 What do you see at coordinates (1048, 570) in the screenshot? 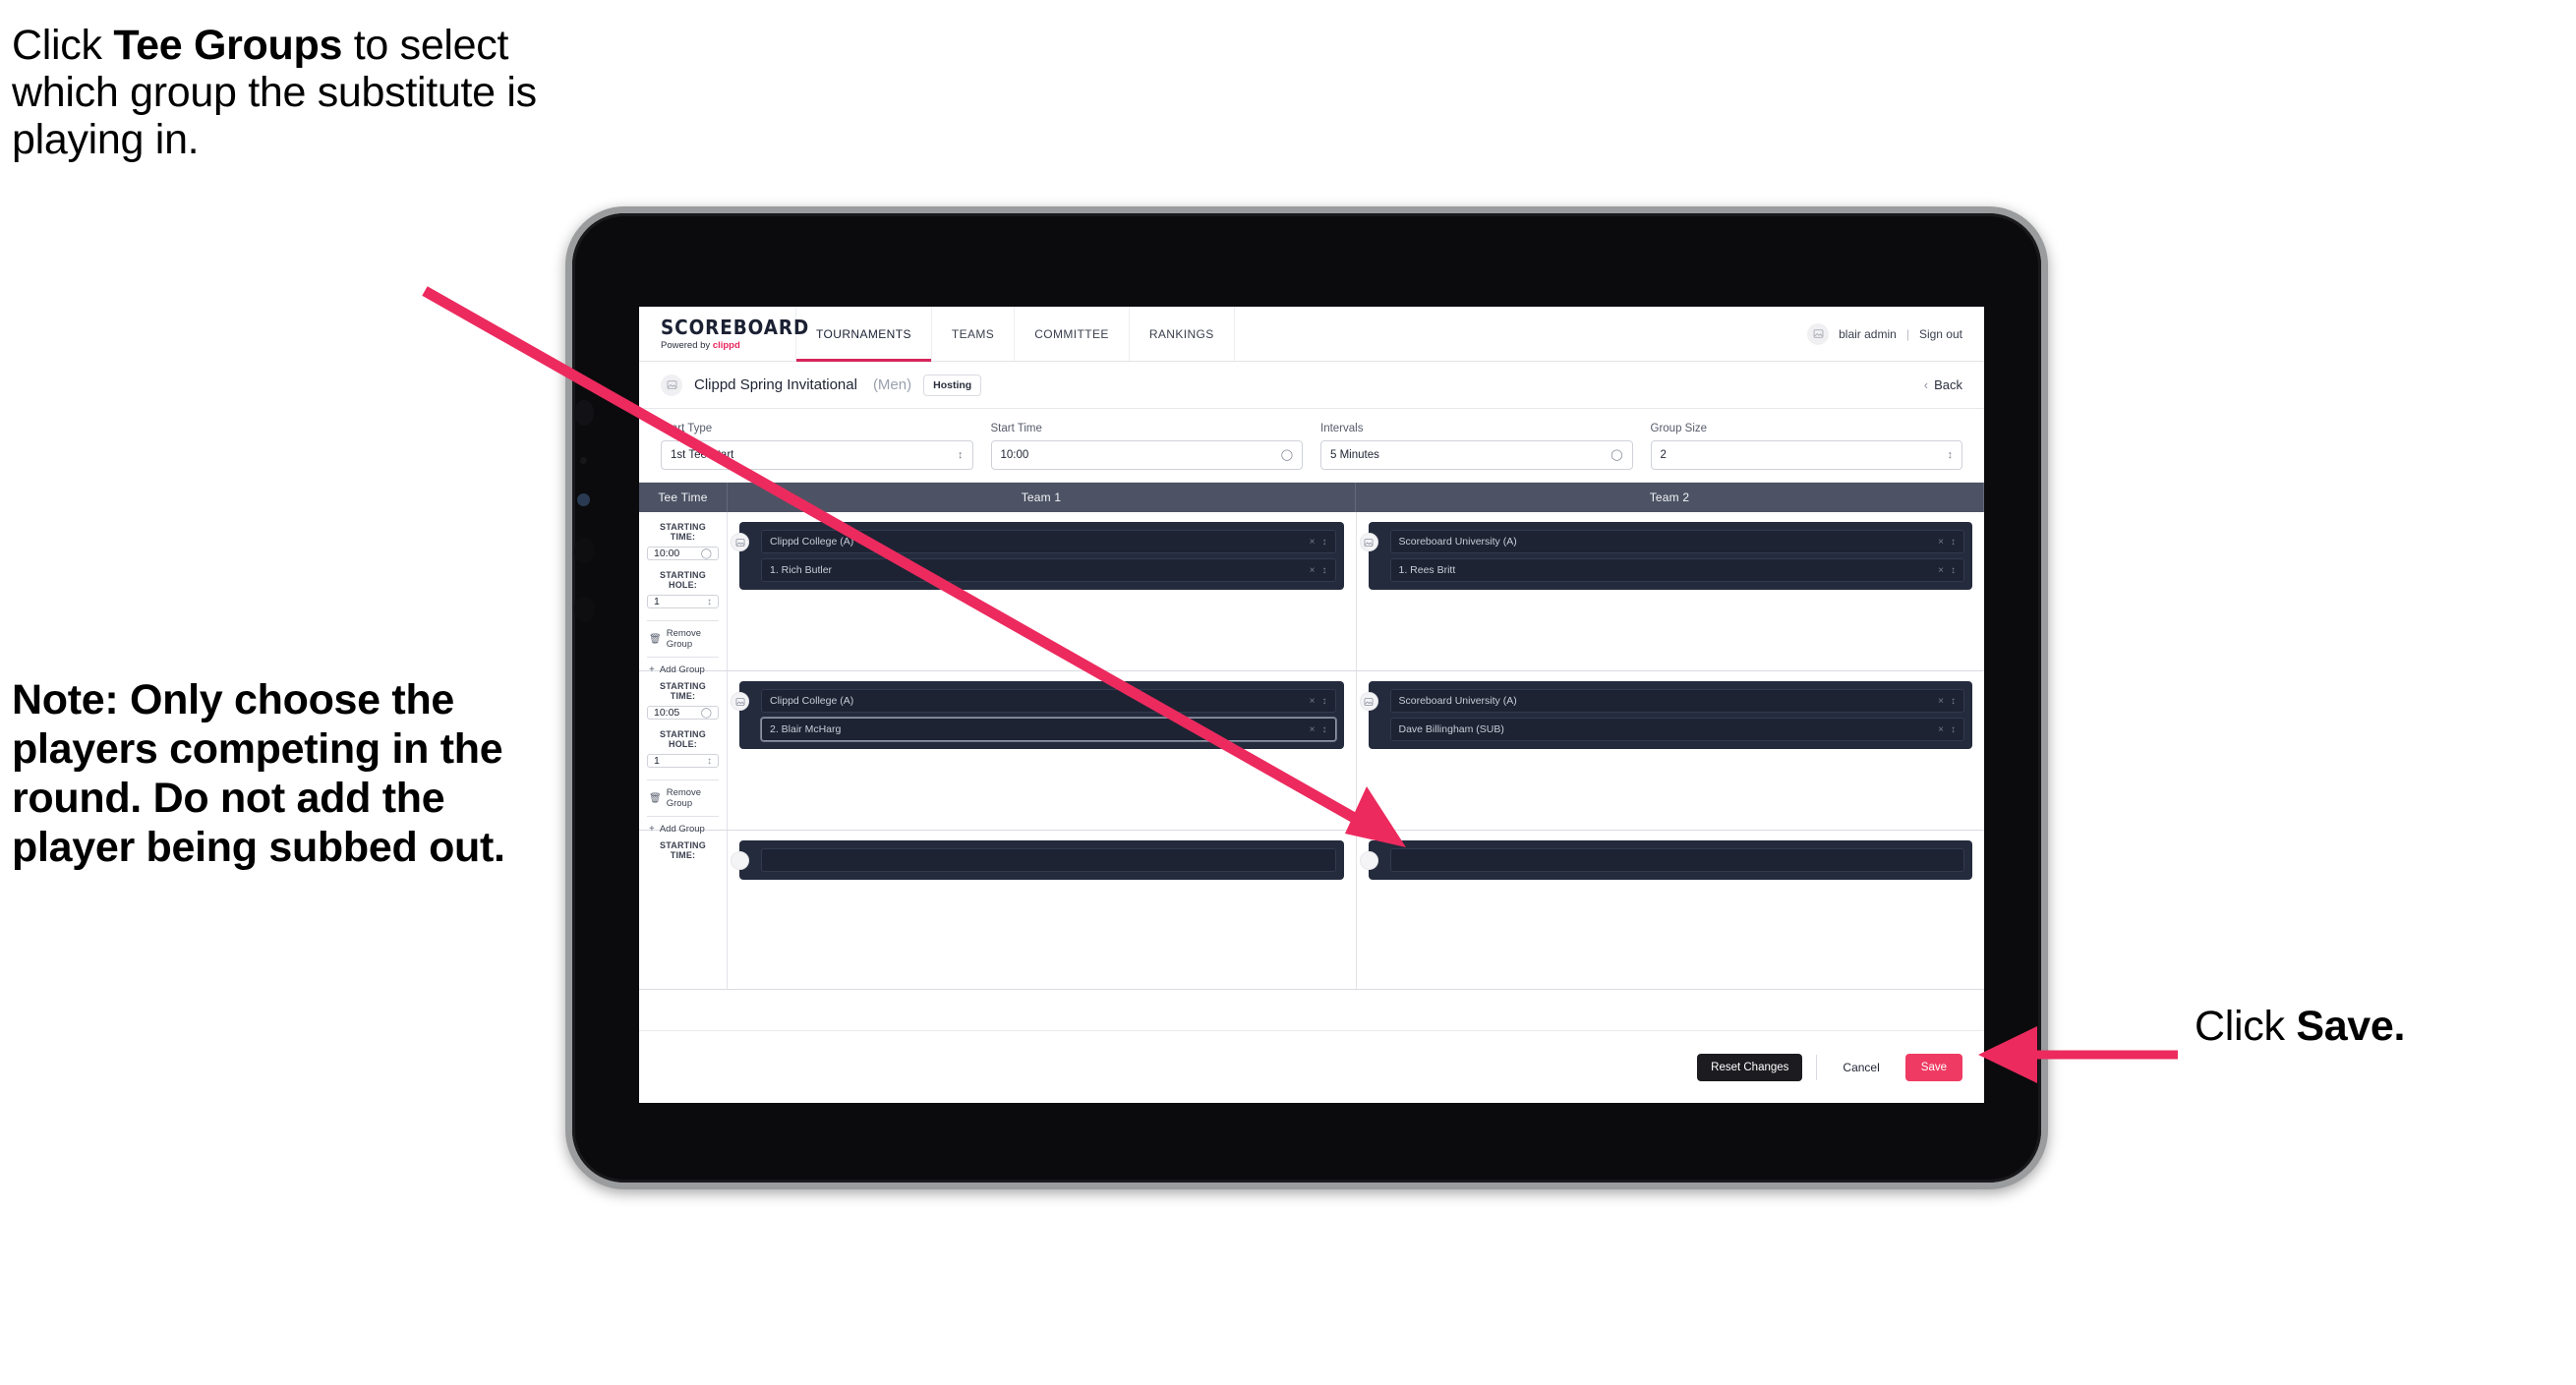
I see `player-pill: 1. Rich Butler × ↕` at bounding box center [1048, 570].